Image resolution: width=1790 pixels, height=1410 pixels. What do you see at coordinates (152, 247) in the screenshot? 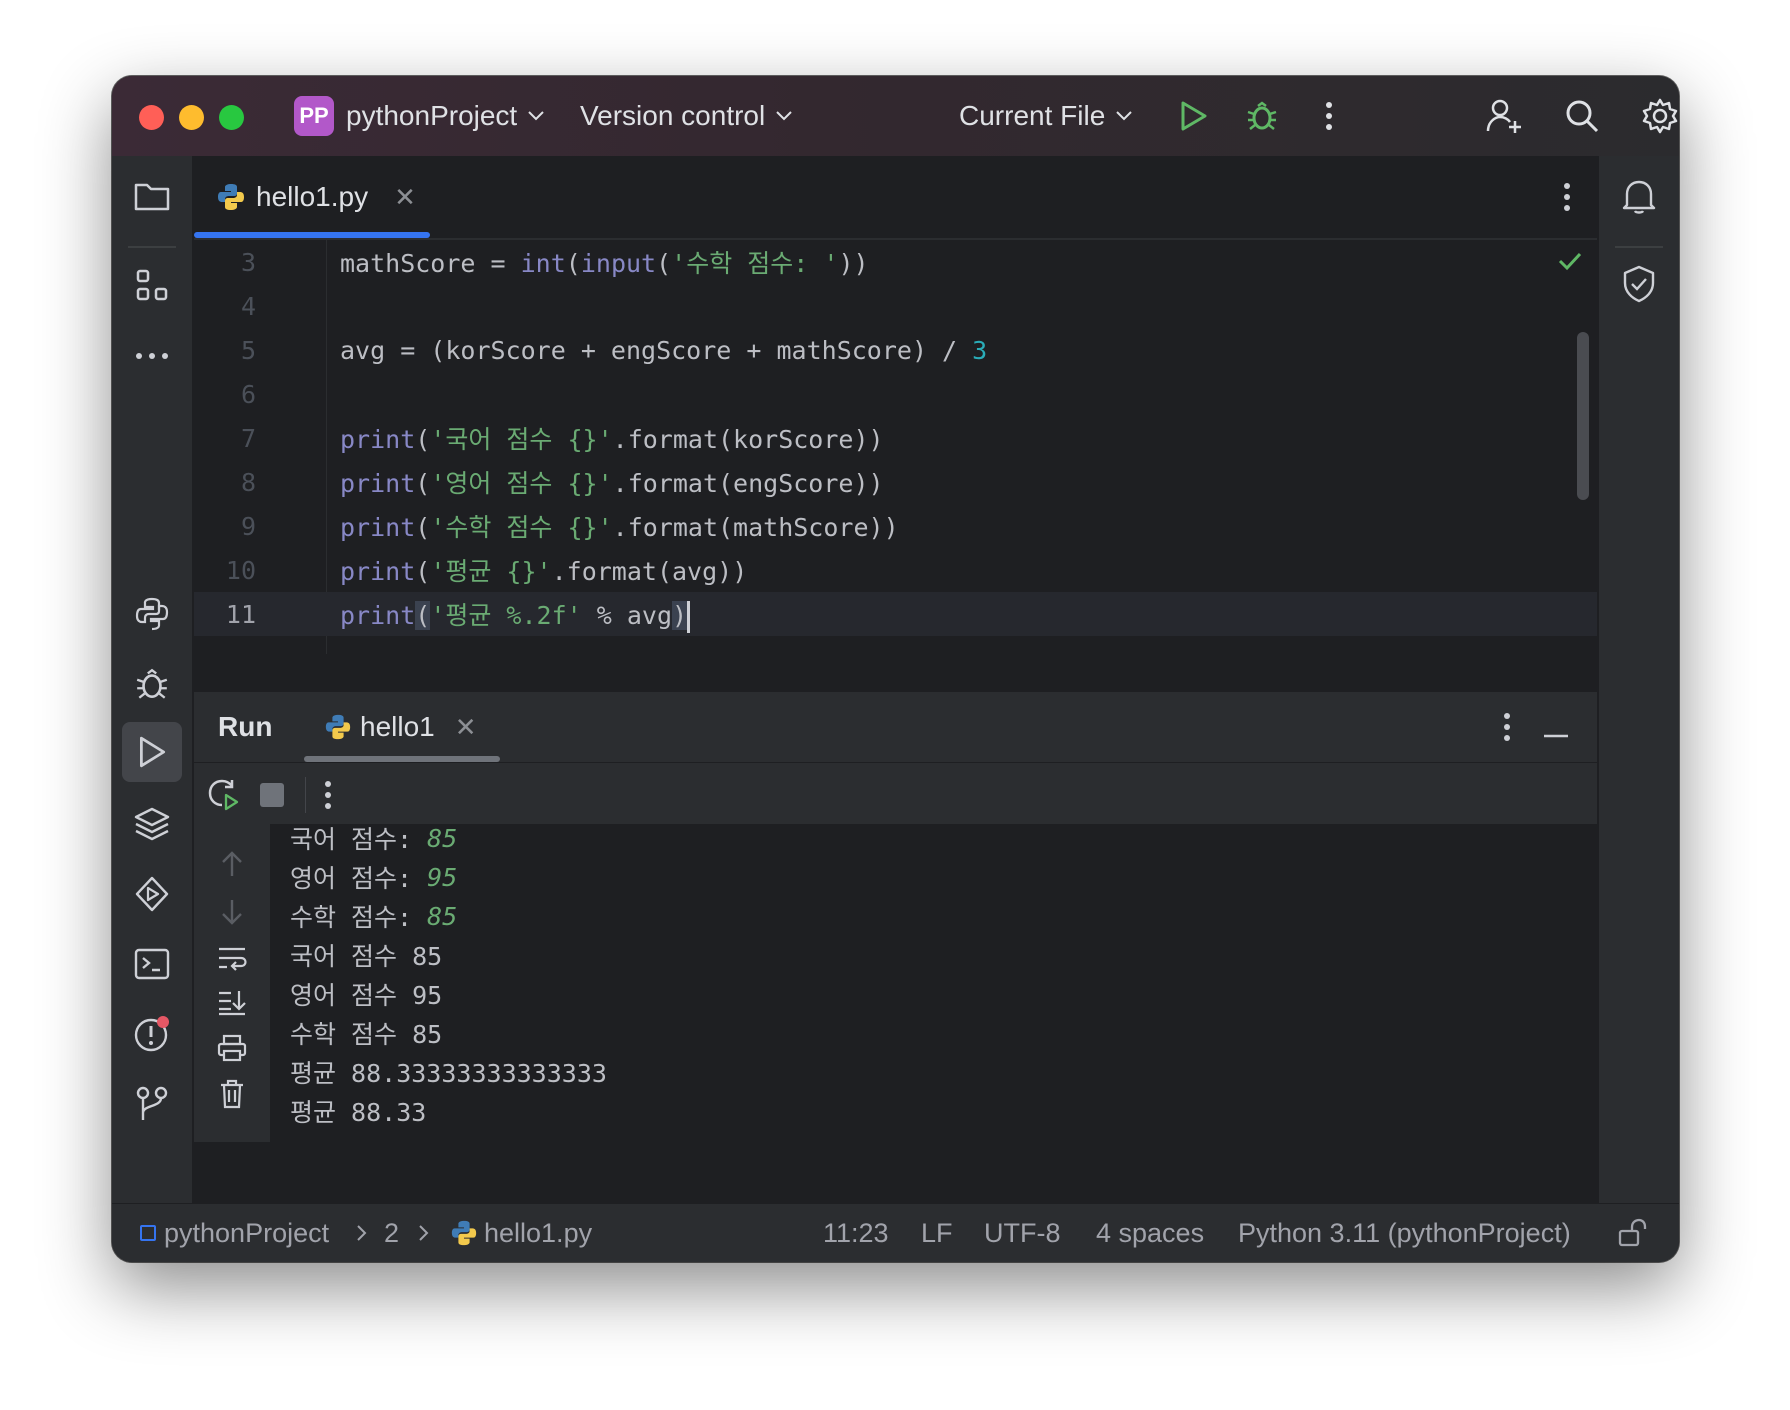
I see `separator` at bounding box center [152, 247].